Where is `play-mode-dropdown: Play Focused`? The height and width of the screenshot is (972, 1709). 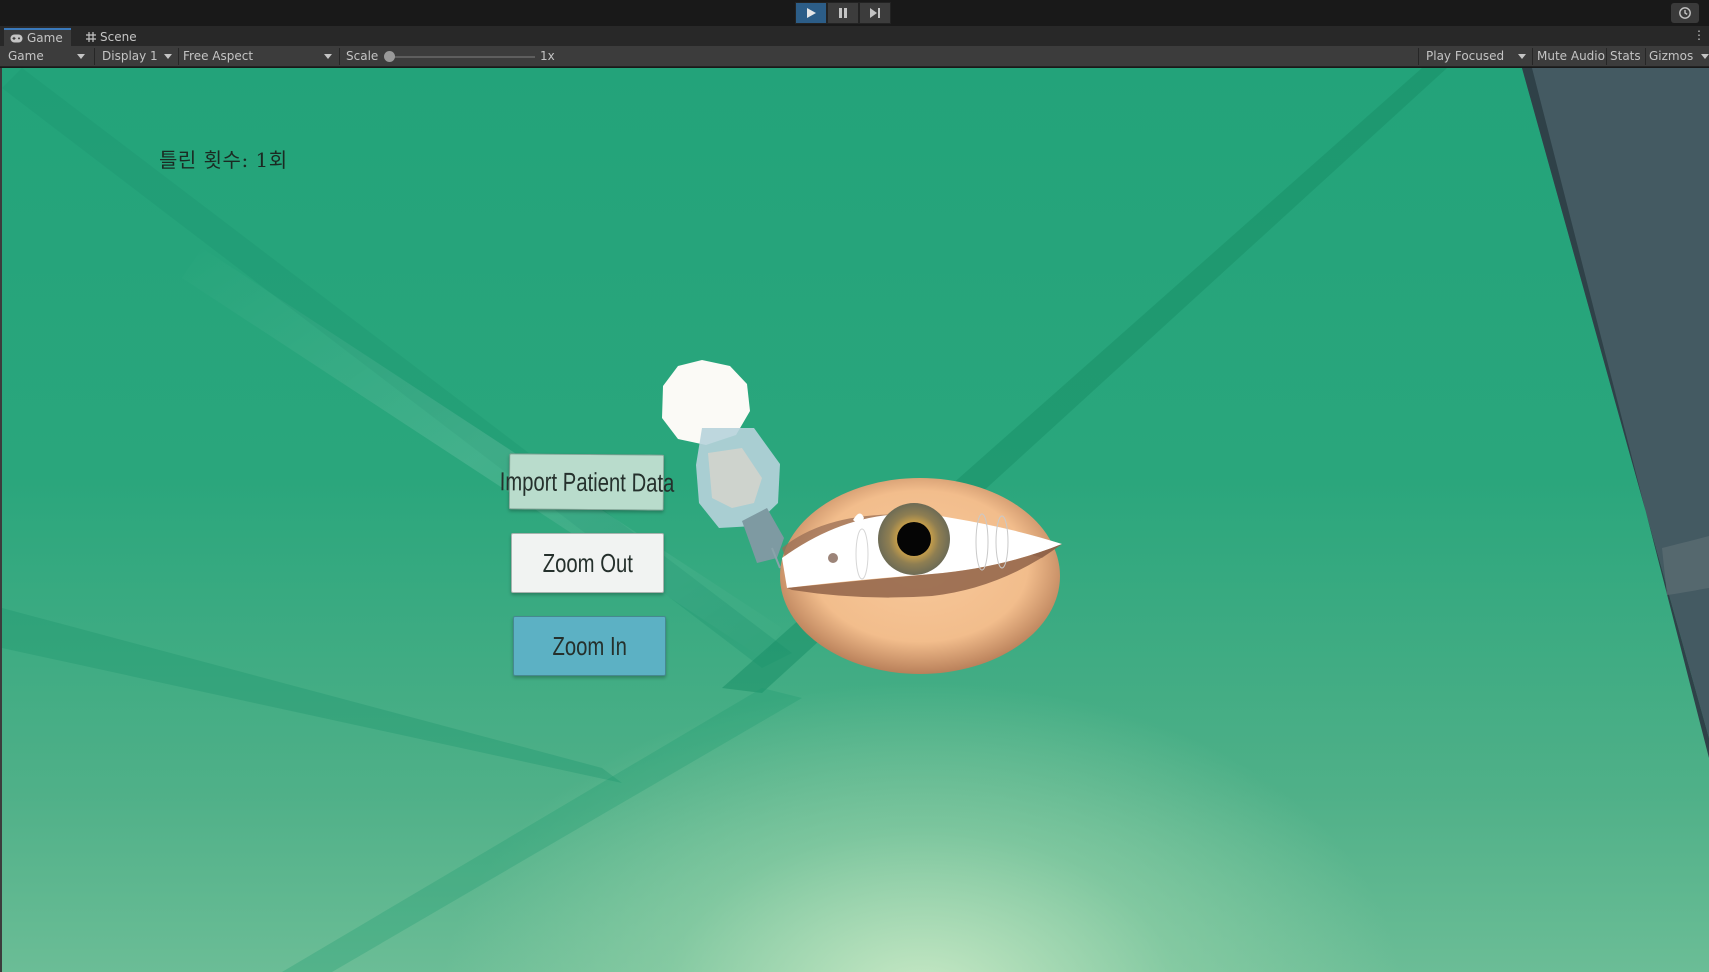 play-mode-dropdown: Play Focused is located at coordinates (1475, 56).